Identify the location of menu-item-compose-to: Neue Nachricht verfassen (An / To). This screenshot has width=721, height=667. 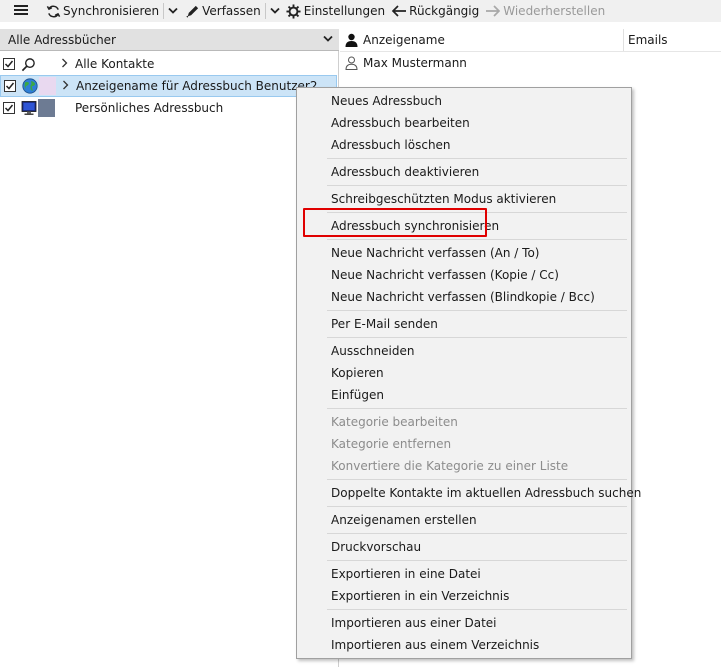
(435, 253).